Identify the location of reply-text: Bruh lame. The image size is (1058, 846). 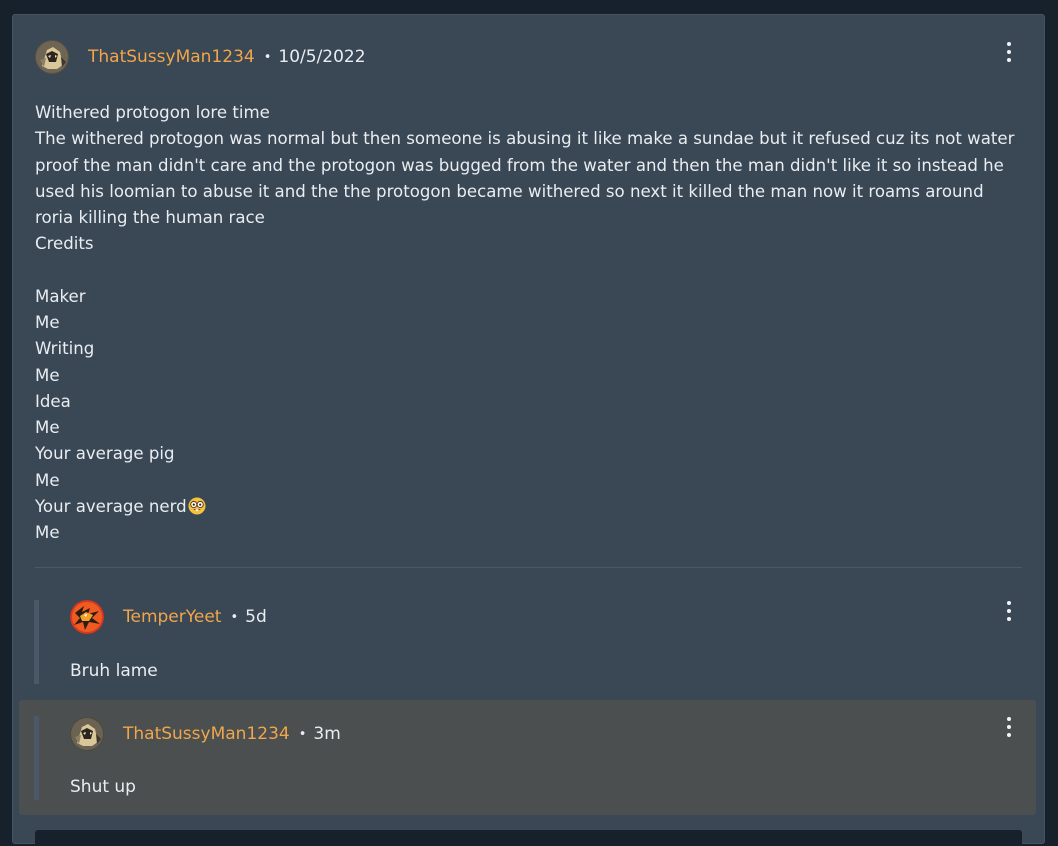
(114, 671).